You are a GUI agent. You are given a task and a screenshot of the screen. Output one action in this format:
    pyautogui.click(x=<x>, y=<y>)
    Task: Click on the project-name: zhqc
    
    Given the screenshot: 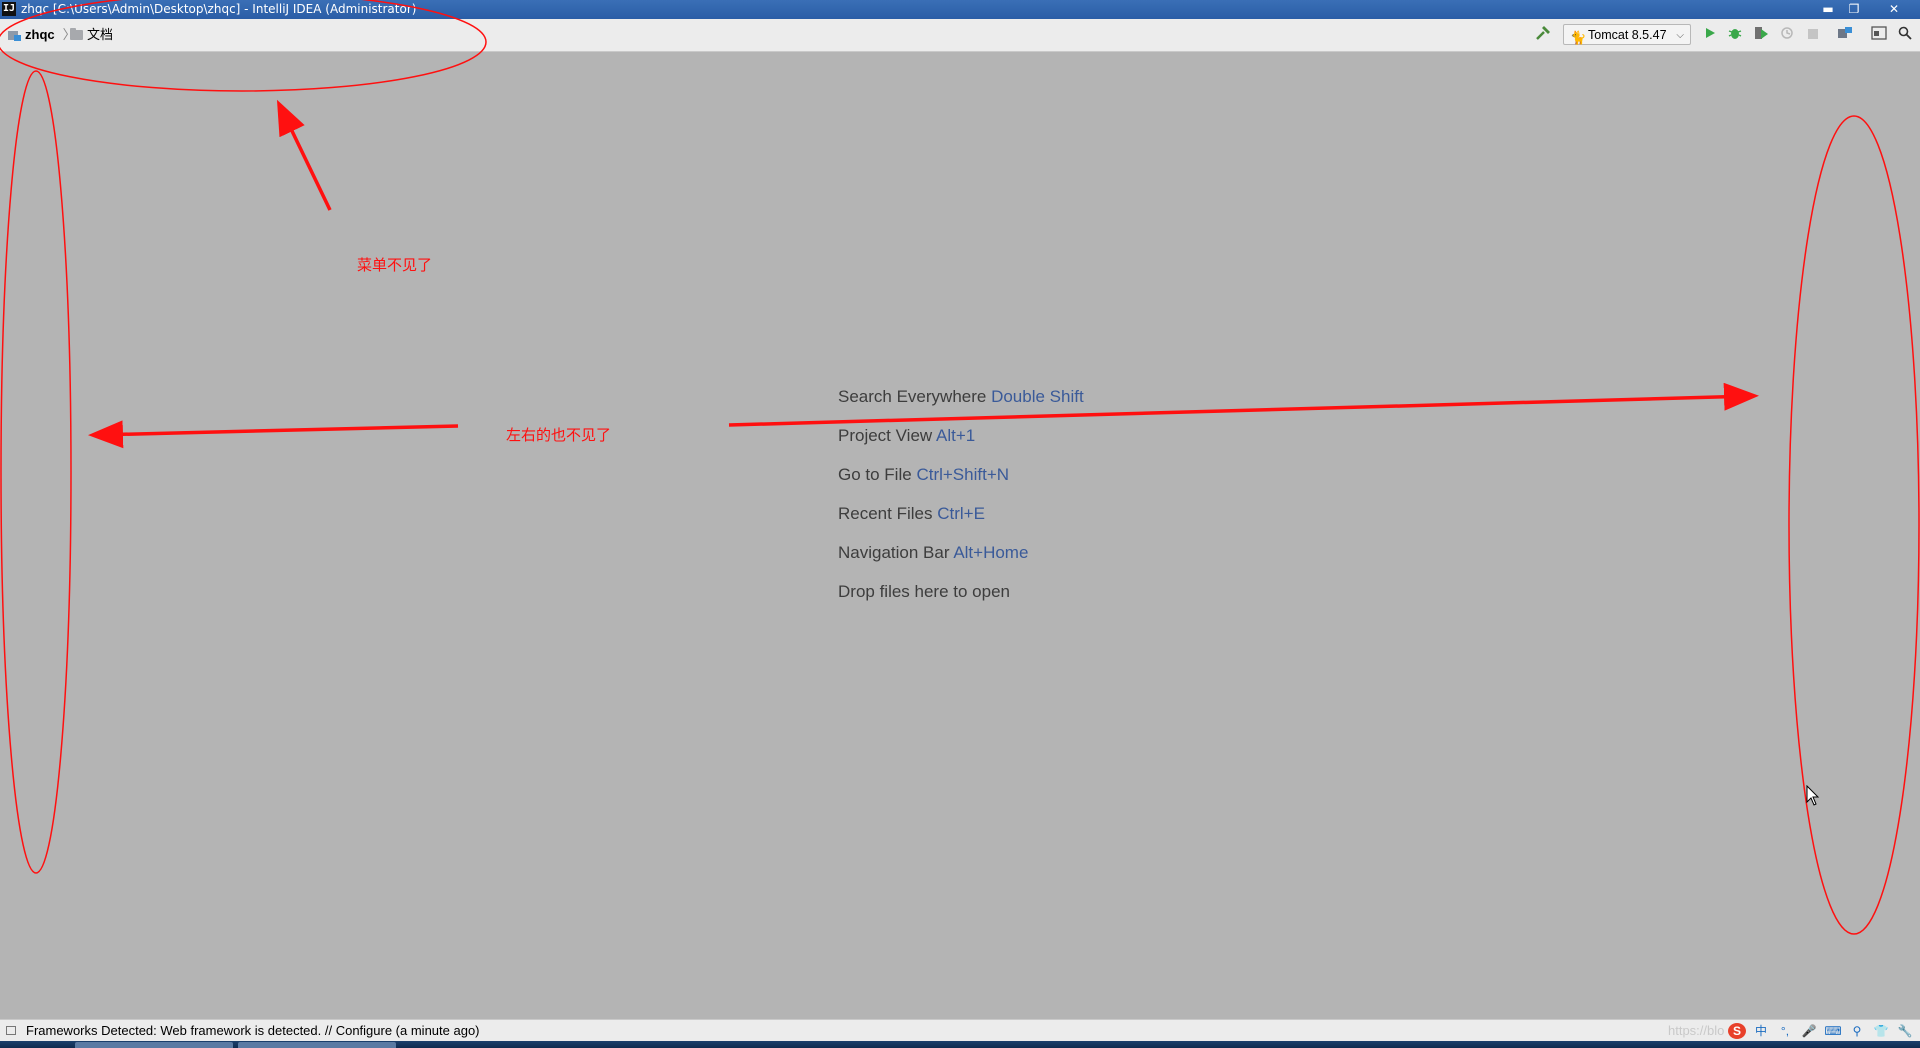 What is the action you would take?
    pyautogui.click(x=40, y=34)
    